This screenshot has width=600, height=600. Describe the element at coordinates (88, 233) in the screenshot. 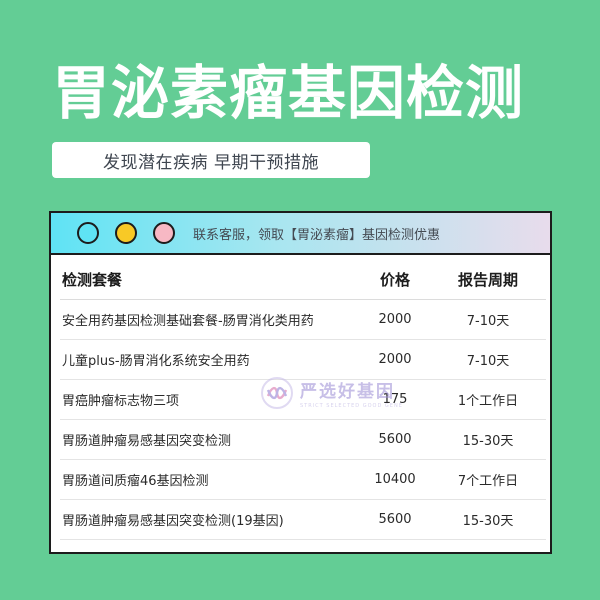

I see `window-dot-cyan` at that location.